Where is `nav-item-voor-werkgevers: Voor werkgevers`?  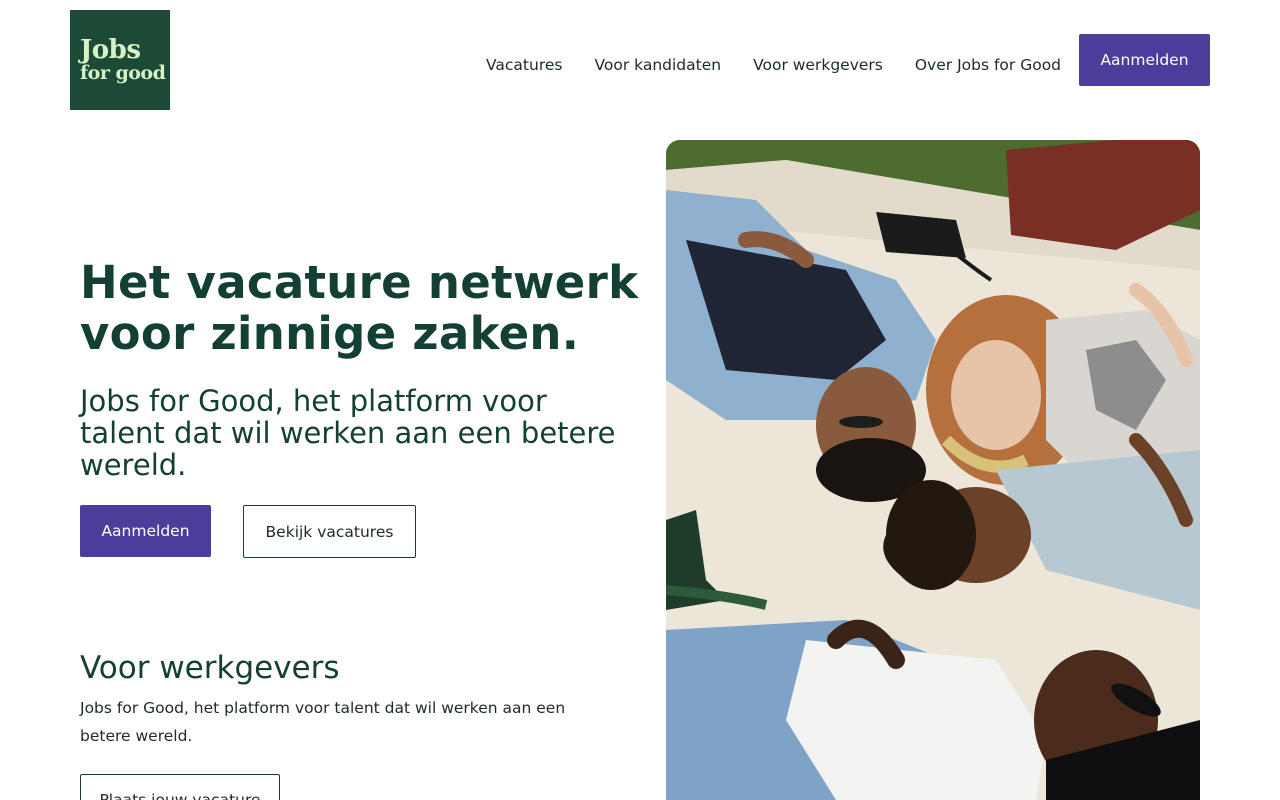
nav-item-voor-werkgevers: Voor werkgevers is located at coordinates (818, 65).